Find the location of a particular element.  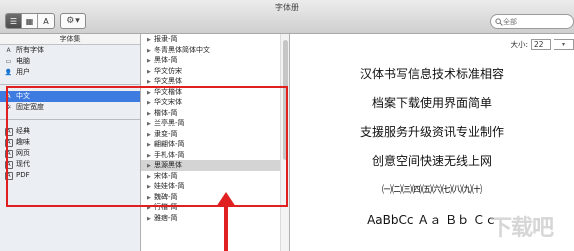

collection-label: 电脑 is located at coordinates (23, 61).